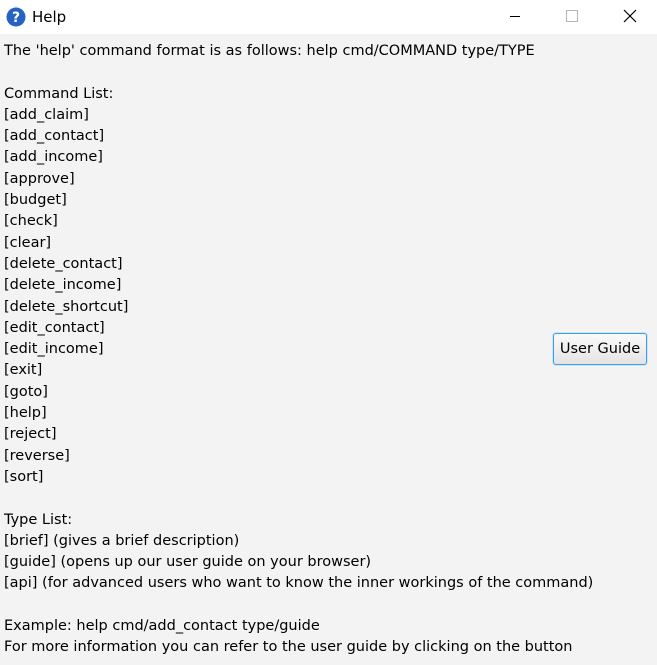 The height and width of the screenshot is (665, 657). What do you see at coordinates (37, 455) in the screenshot?
I see `command-item: [reverse]` at bounding box center [37, 455].